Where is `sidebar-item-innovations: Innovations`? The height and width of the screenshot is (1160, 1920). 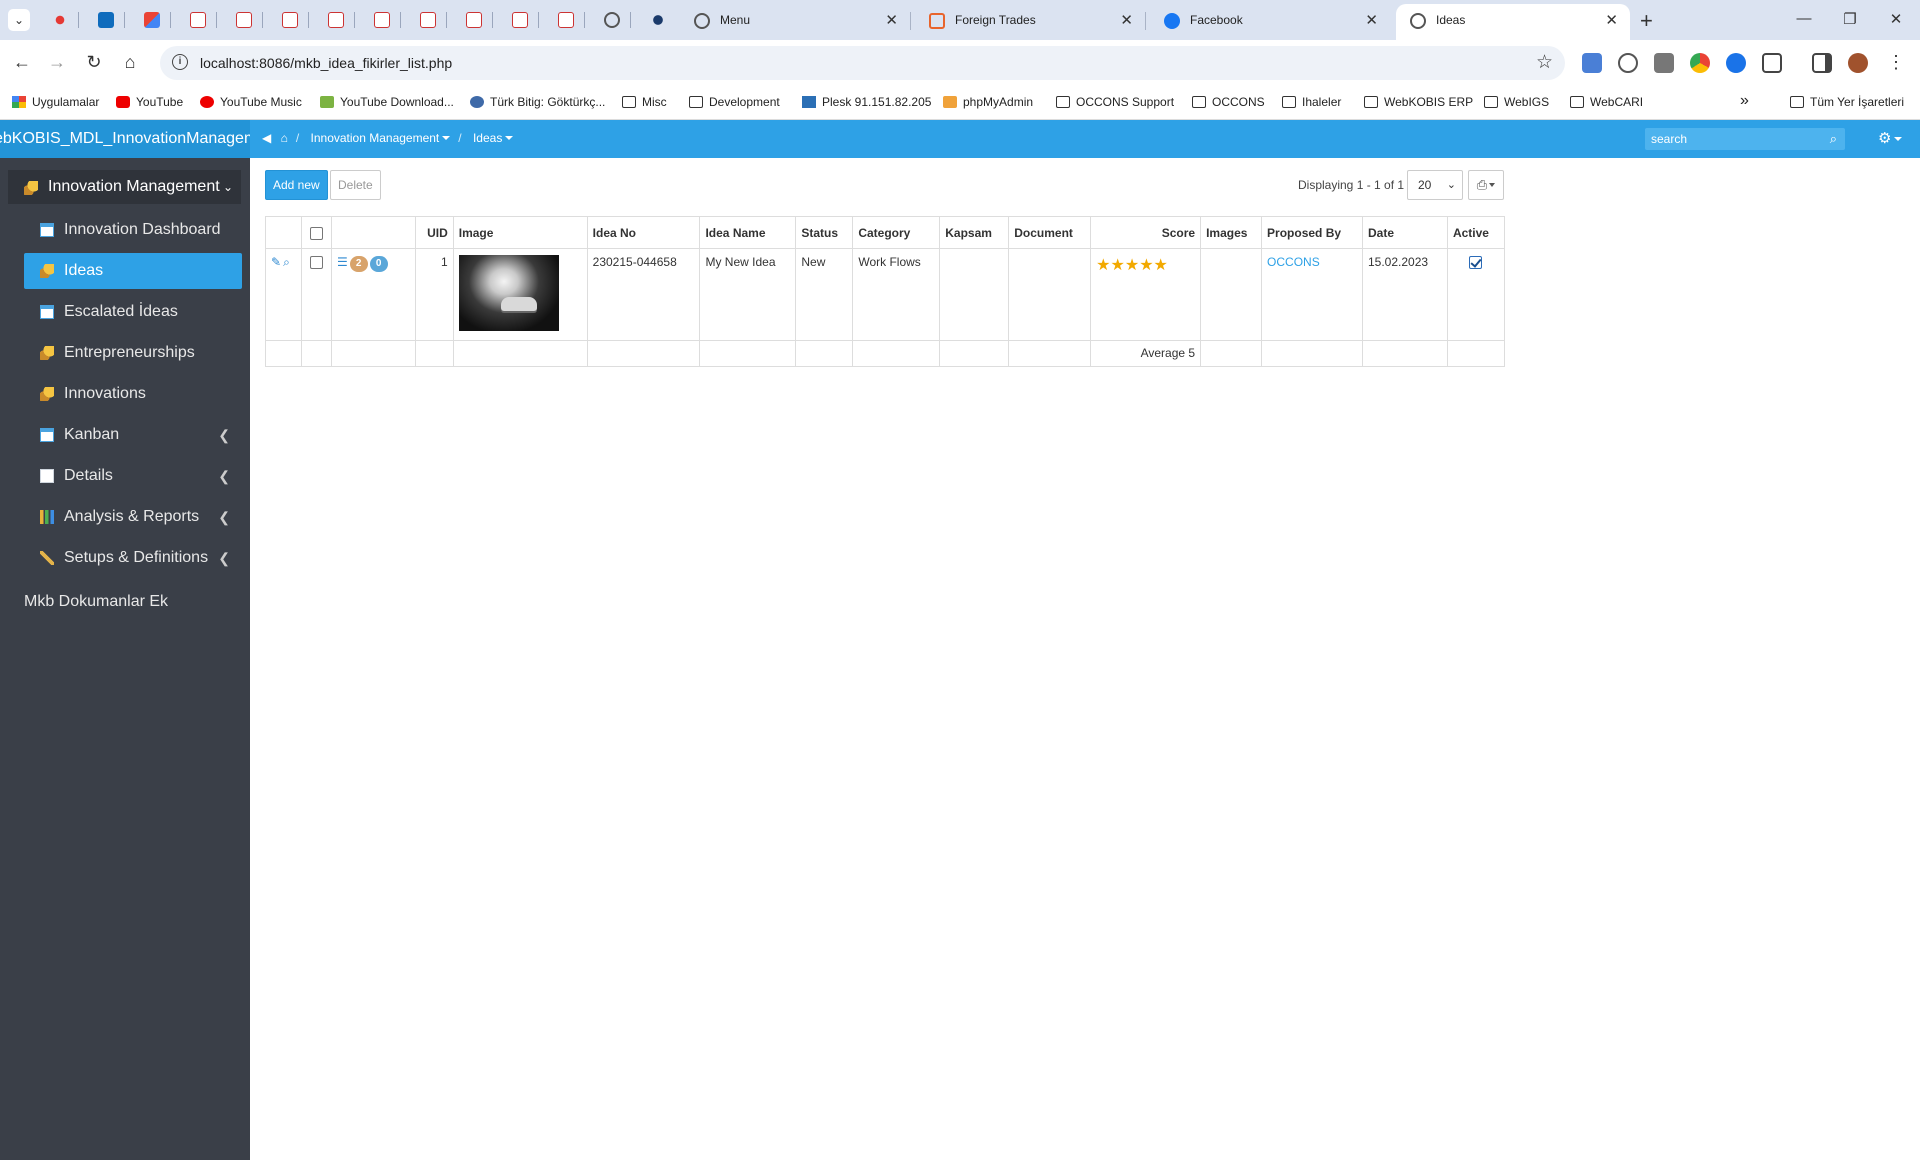
sidebar-item-innovations: Innovations is located at coordinates (133, 394).